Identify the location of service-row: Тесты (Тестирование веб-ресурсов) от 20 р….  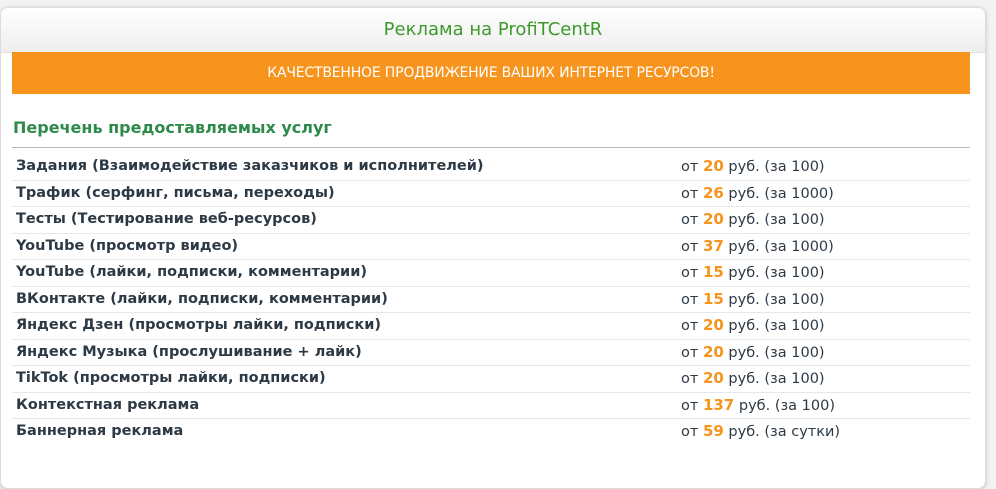
(491, 220).